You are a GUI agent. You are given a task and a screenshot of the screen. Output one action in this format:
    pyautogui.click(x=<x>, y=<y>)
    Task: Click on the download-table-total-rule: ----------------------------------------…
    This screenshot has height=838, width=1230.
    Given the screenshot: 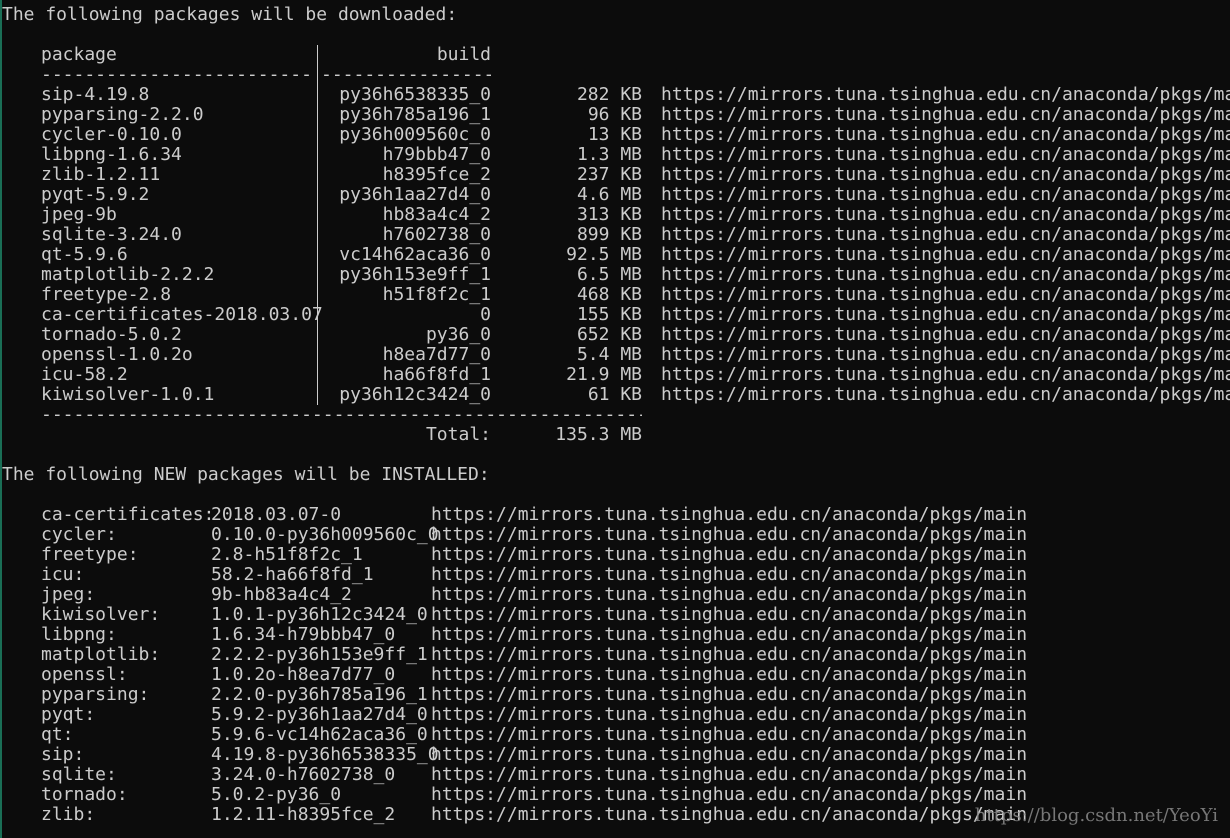 What is the action you would take?
    pyautogui.click(x=615, y=415)
    